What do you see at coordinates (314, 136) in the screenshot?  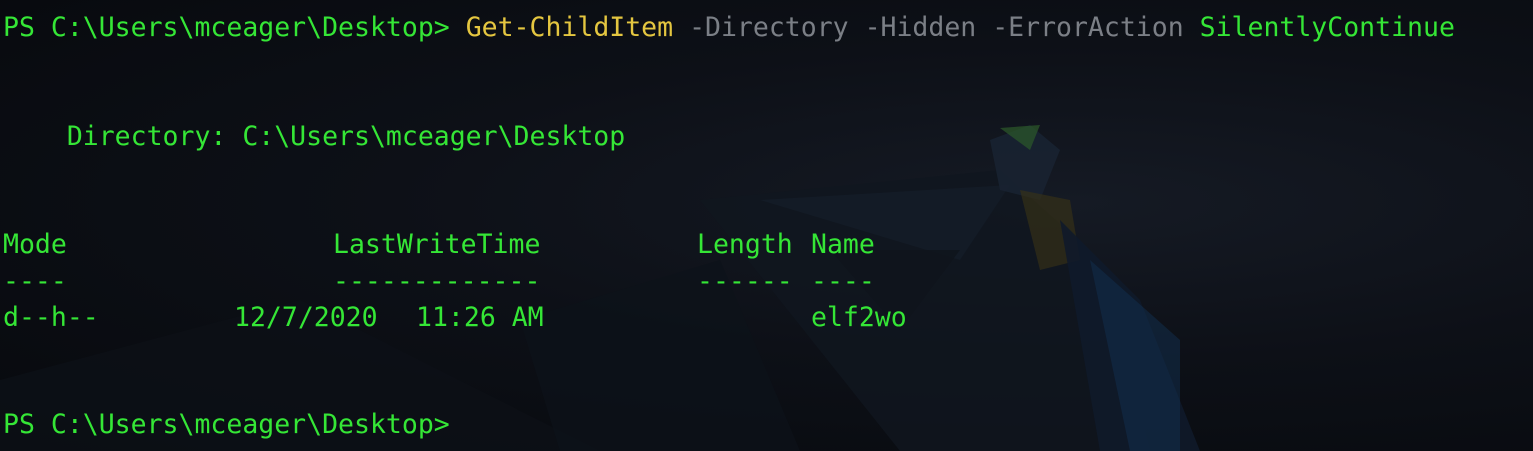 I see `directory-heading: Directory: C:\Users\mceager\Desktop` at bounding box center [314, 136].